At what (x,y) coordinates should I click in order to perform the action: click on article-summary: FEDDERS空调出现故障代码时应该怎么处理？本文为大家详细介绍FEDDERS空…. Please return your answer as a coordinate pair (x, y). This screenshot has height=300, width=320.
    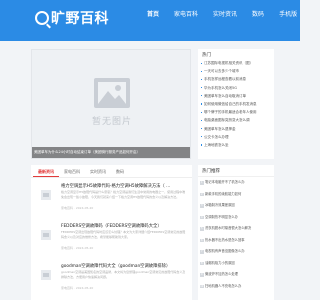
    Looking at the image, I should click on (123, 234).